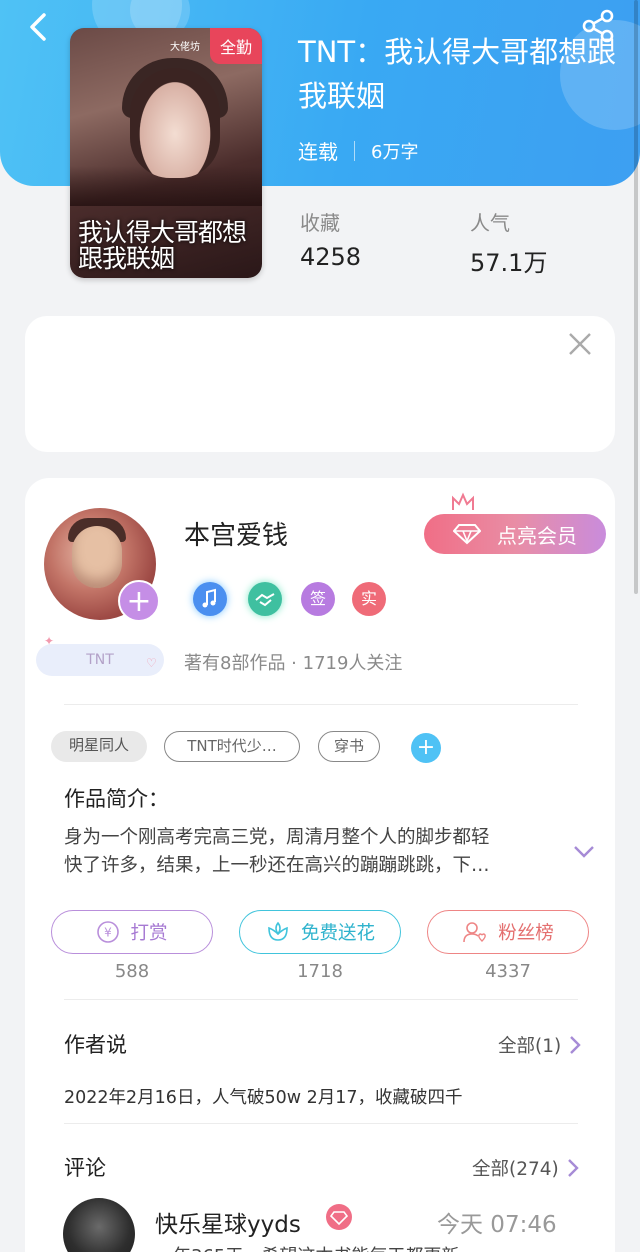 This screenshot has width=640, height=1252. Describe the element at coordinates (320, 223) in the screenshot. I see `favorites-label: 收藏` at that location.